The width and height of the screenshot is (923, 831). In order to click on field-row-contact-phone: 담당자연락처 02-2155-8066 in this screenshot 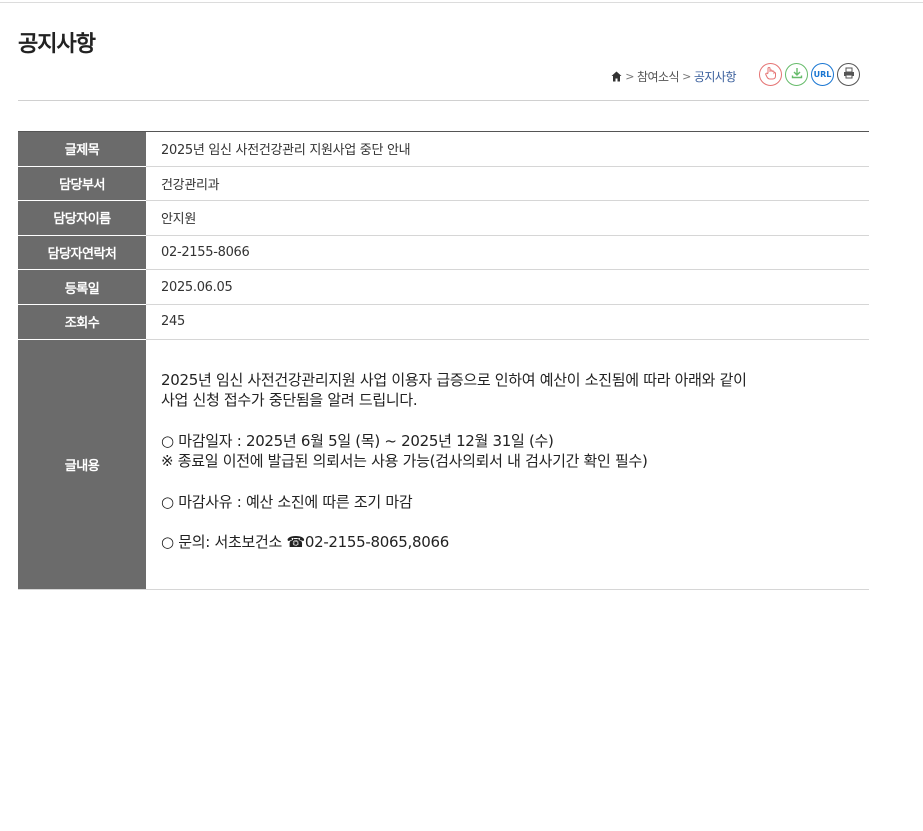, I will do `click(443, 253)`.